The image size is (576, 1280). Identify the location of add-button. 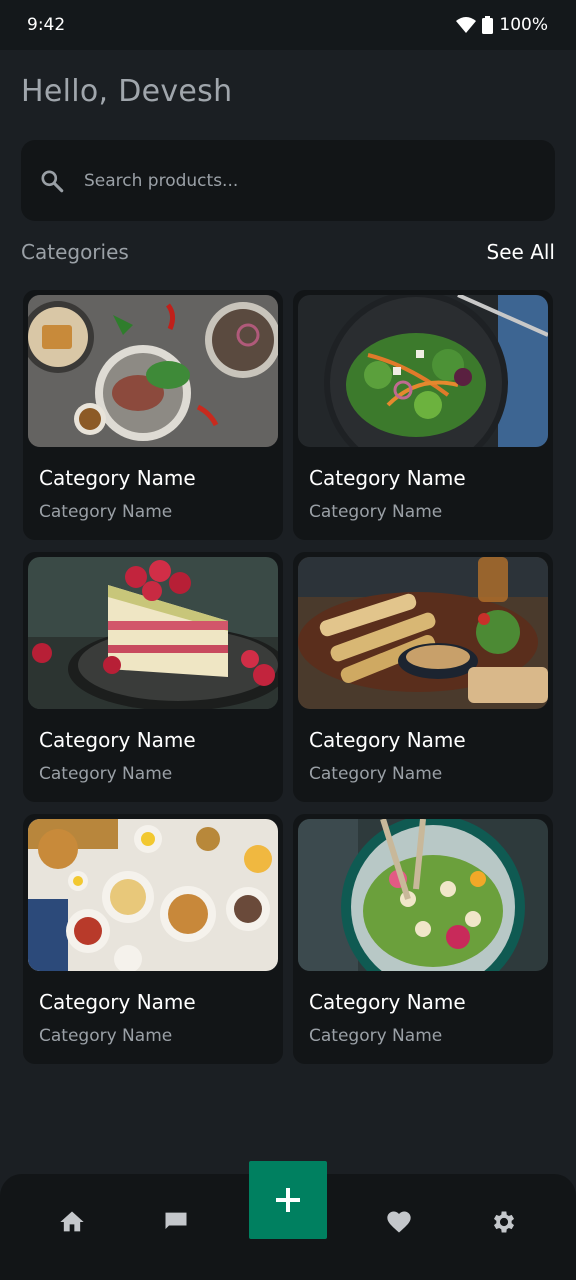
(288, 1200).